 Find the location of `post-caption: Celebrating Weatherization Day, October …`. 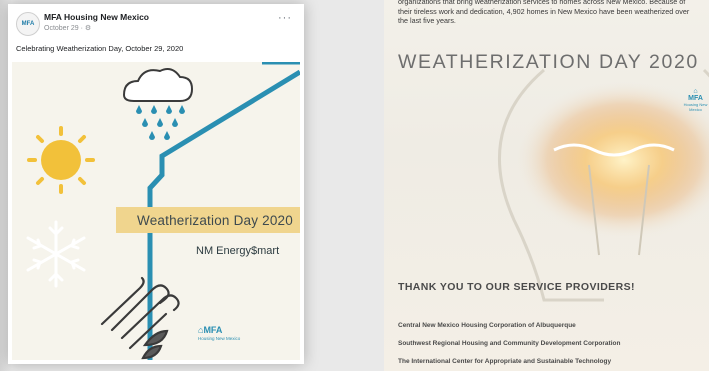

post-caption: Celebrating Weatherization Day, October … is located at coordinates (100, 48).